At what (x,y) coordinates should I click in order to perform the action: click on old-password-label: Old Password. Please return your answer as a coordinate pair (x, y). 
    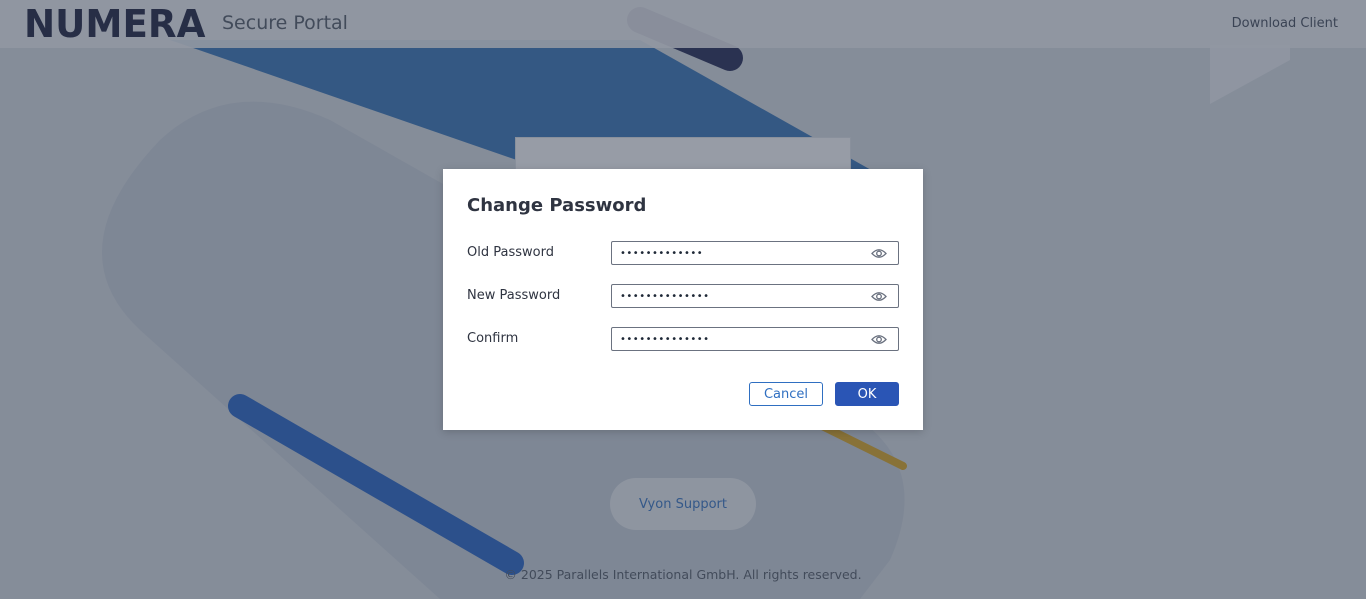
    Looking at the image, I should click on (510, 252).